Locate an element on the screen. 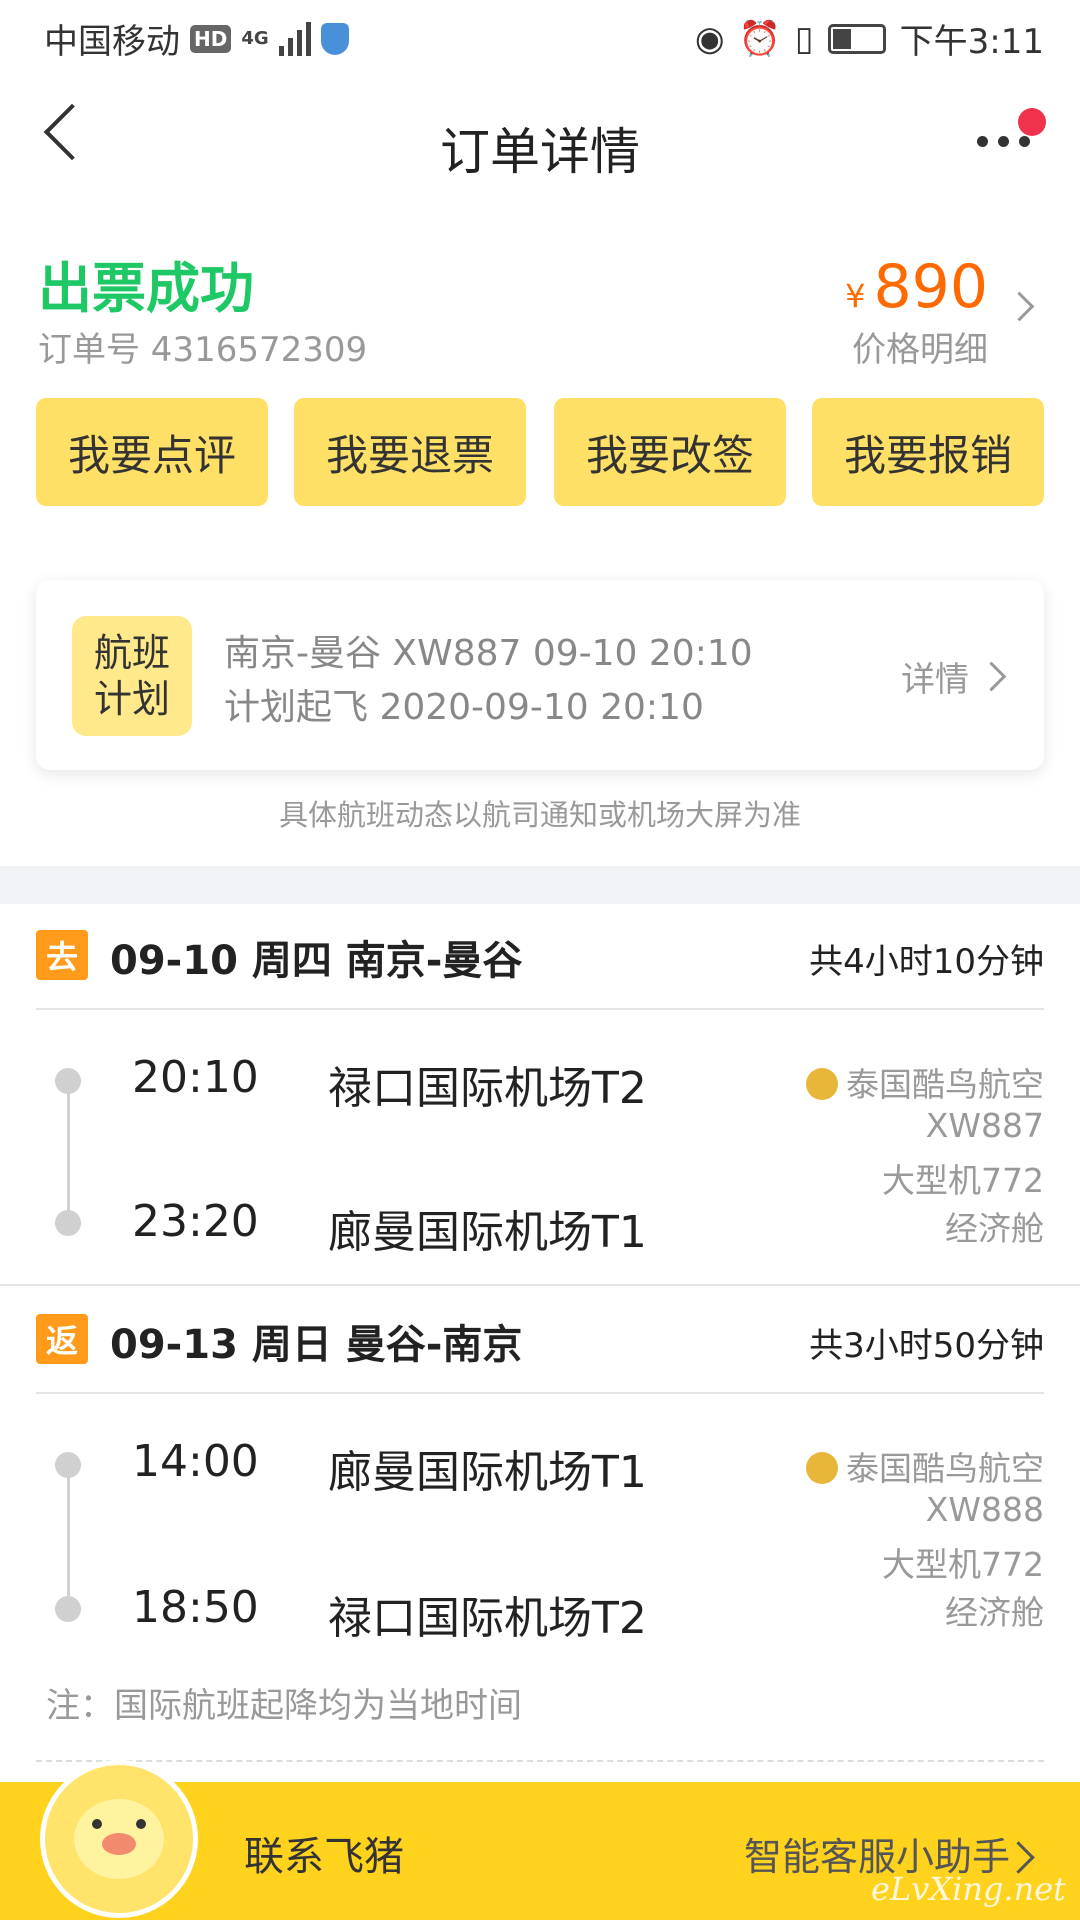  reimburse-button: 我要报销 is located at coordinates (928, 452).